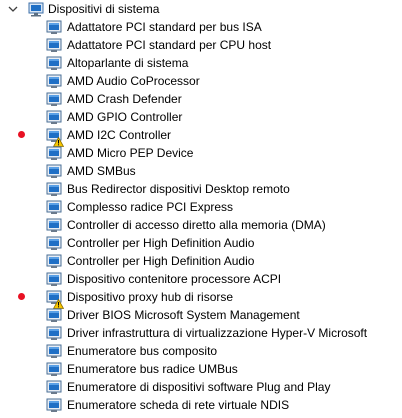  I want to click on device-row: Altoparlante di sistema, so click(201, 63).